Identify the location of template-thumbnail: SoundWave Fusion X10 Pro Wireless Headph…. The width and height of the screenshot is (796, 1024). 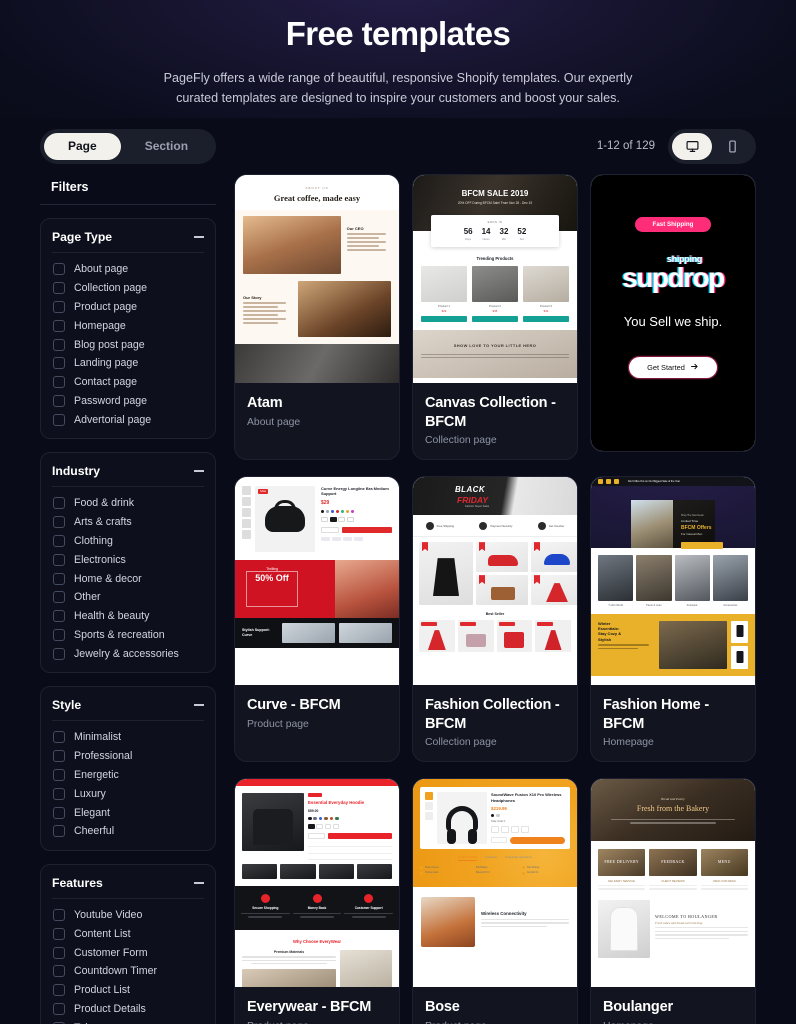
(495, 883).